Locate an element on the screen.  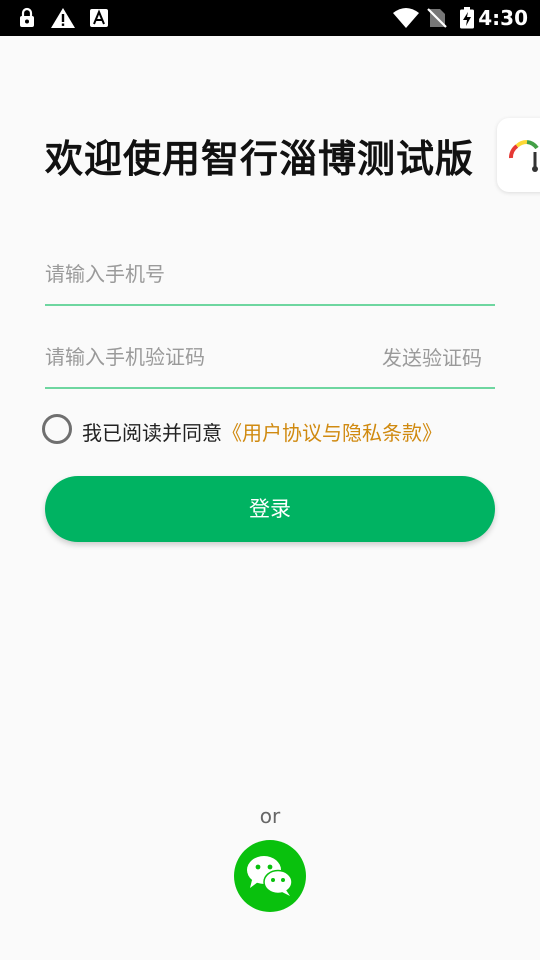
floating-speedometer-widget is located at coordinates (518, 155).